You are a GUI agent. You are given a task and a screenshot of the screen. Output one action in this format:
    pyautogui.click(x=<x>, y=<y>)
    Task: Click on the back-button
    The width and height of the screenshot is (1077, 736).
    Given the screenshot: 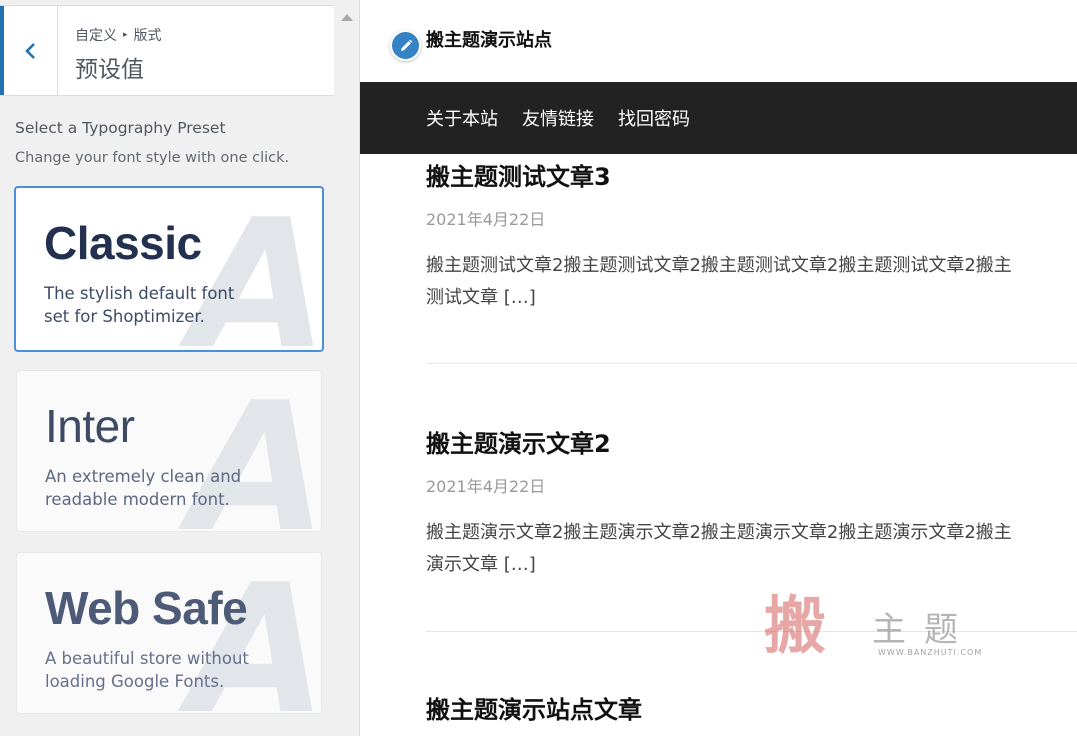 What is the action you would take?
    pyautogui.click(x=29, y=50)
    